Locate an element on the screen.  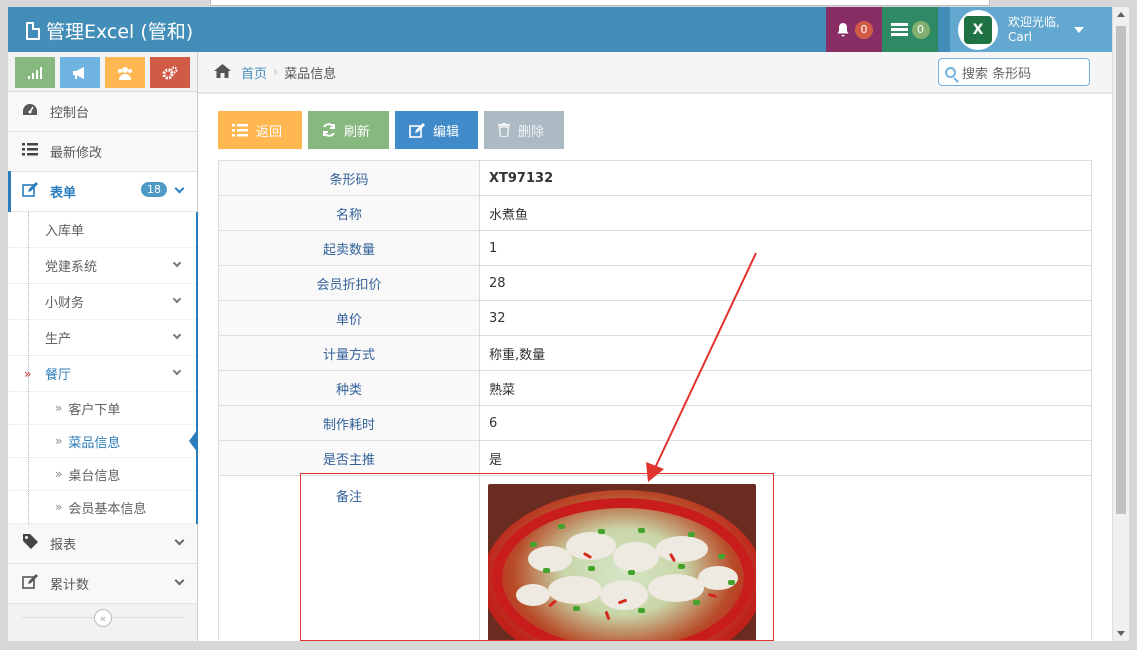
back-label: 返回 is located at coordinates (269, 131).